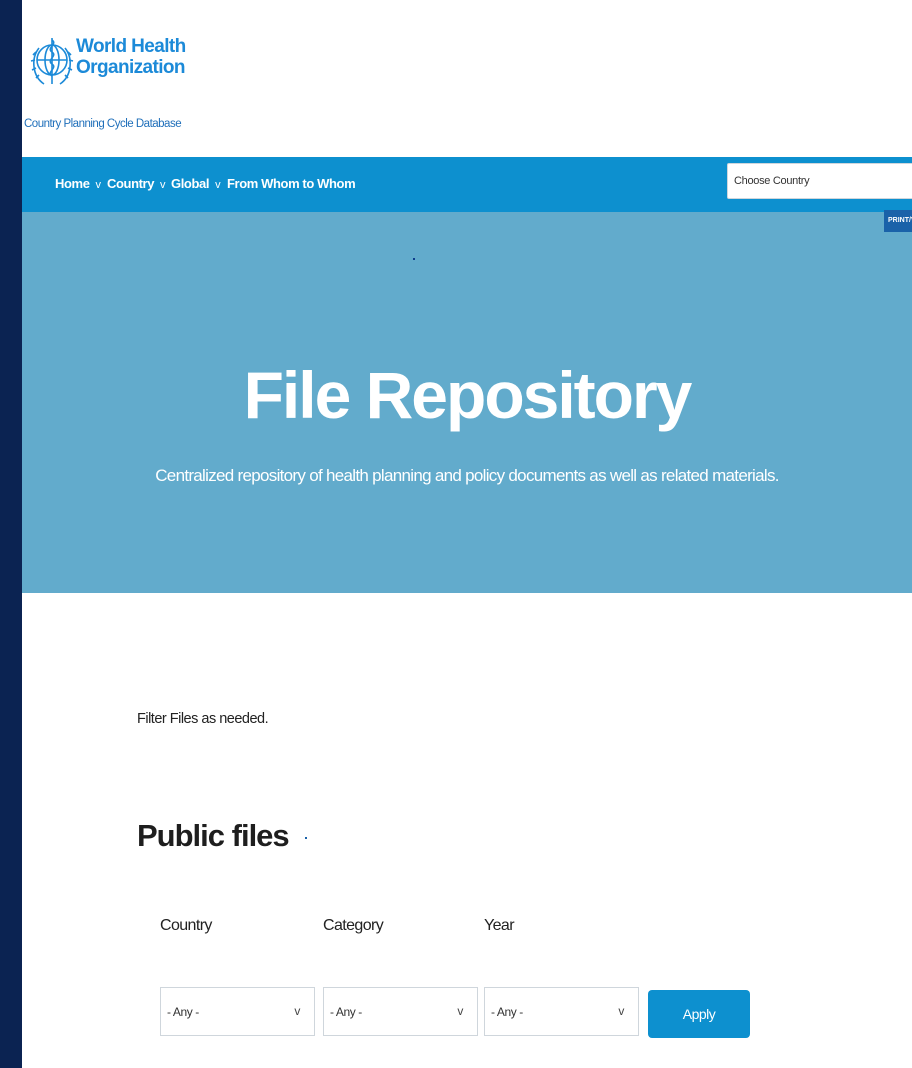  Describe the element at coordinates (353, 925) in the screenshot. I see `category-filter-label: Category` at that location.